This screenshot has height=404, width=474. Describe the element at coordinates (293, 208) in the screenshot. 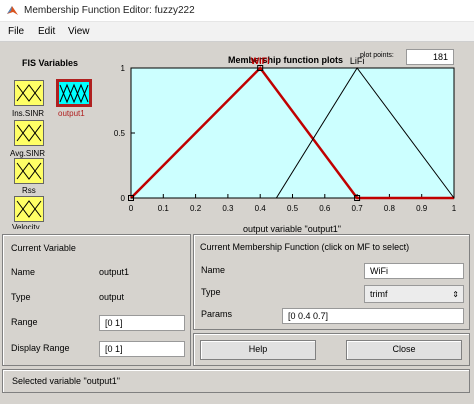

I see `x-tick-label: 0.5` at that location.